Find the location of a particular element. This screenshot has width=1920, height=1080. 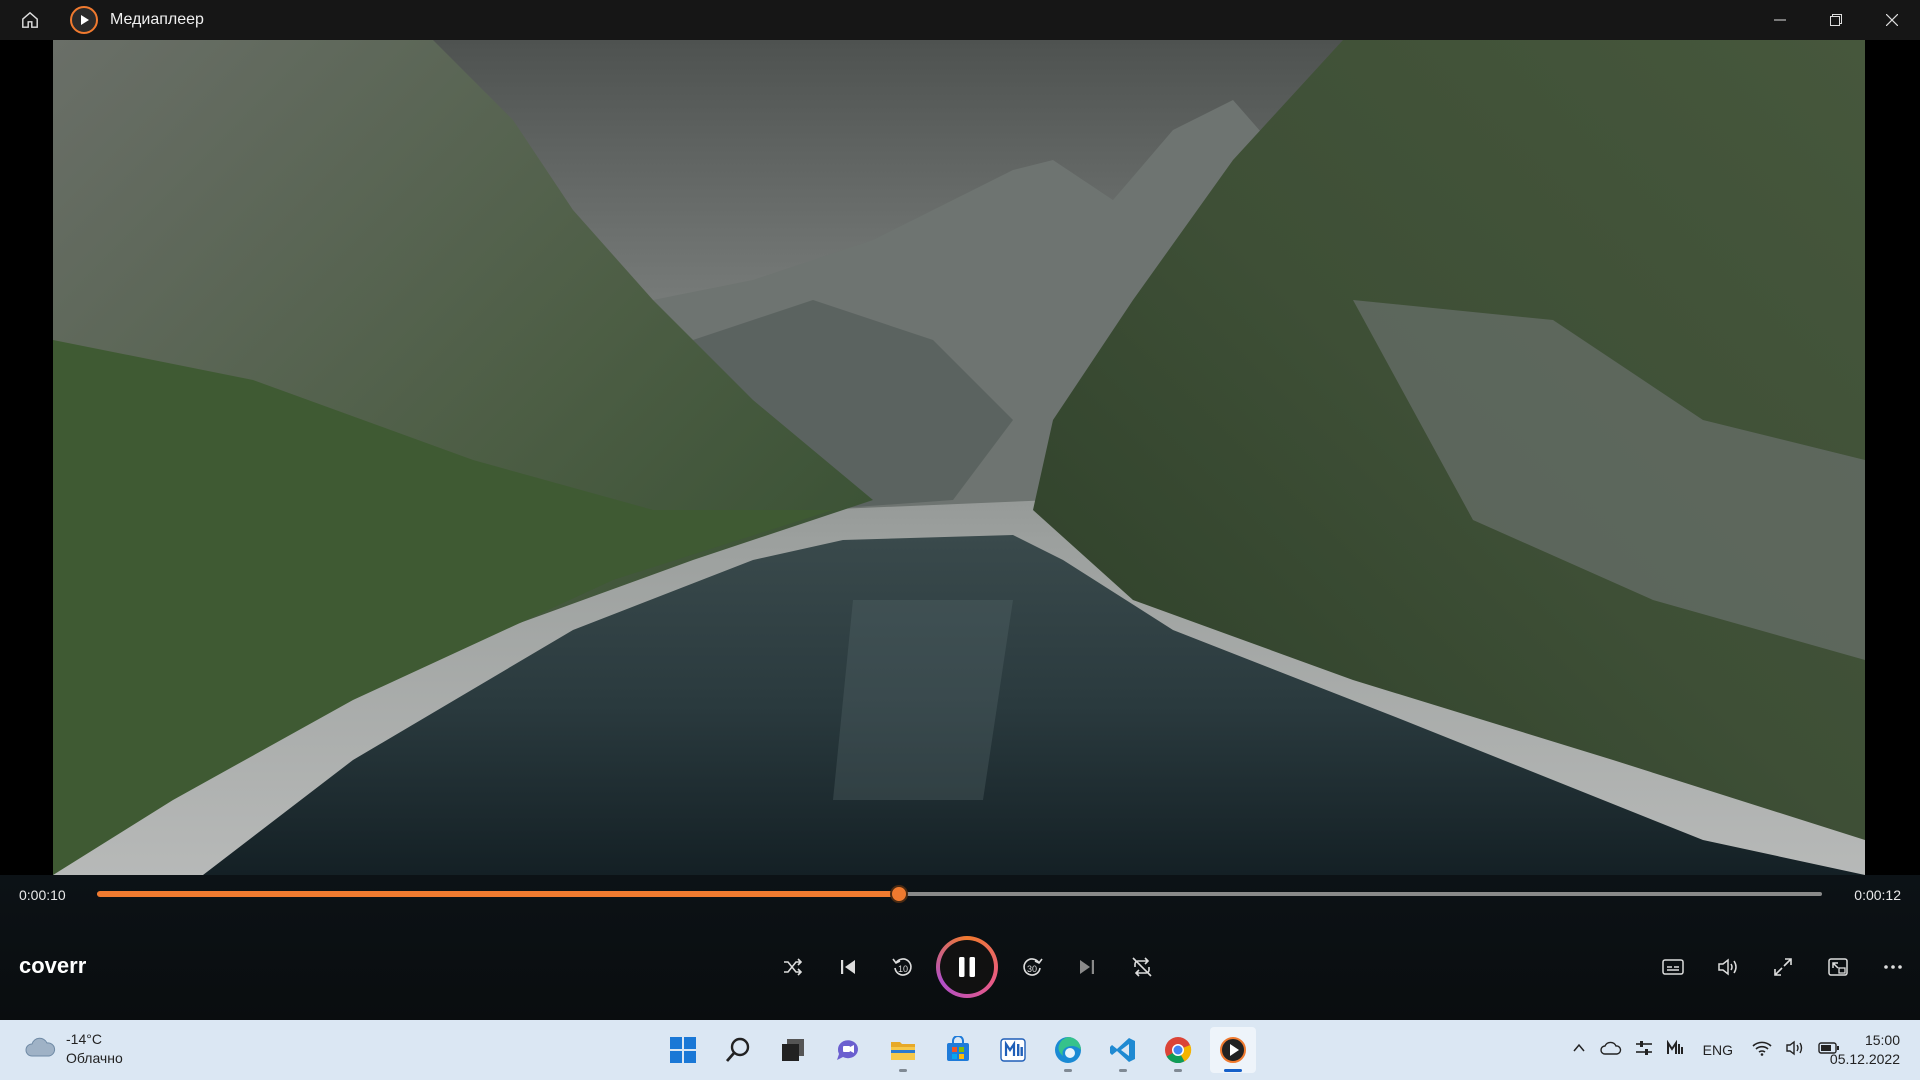

wifi-icon is located at coordinates (1762, 1050).